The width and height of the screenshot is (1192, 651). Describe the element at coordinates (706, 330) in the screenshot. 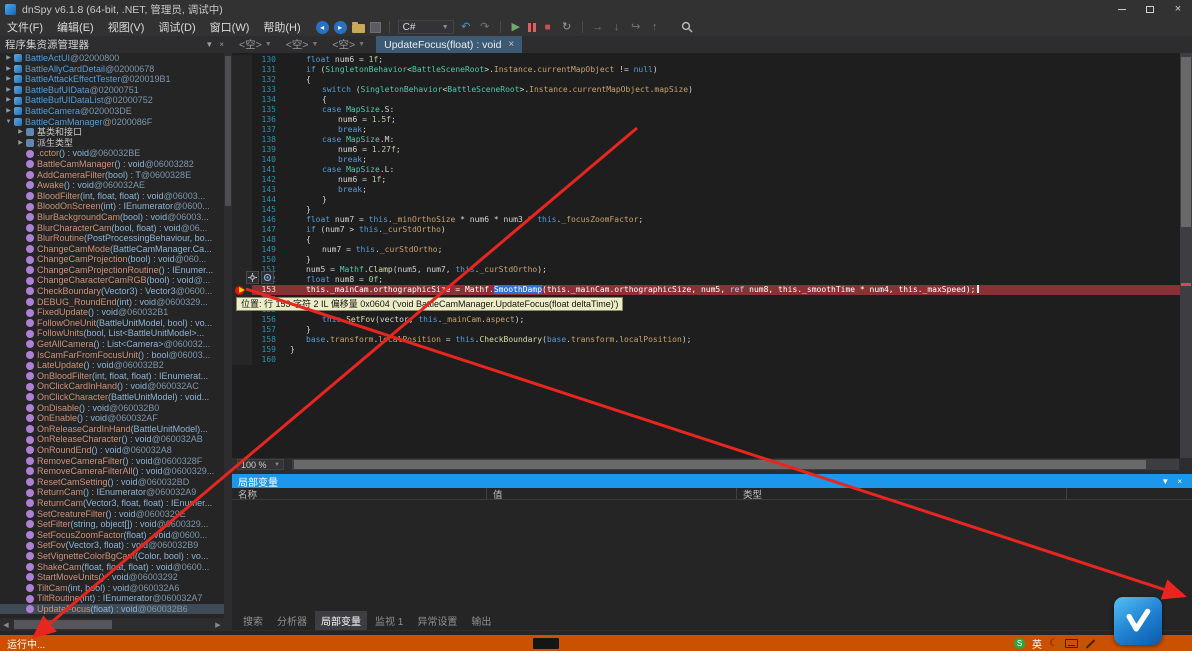

I see `code-line: 157}` at that location.